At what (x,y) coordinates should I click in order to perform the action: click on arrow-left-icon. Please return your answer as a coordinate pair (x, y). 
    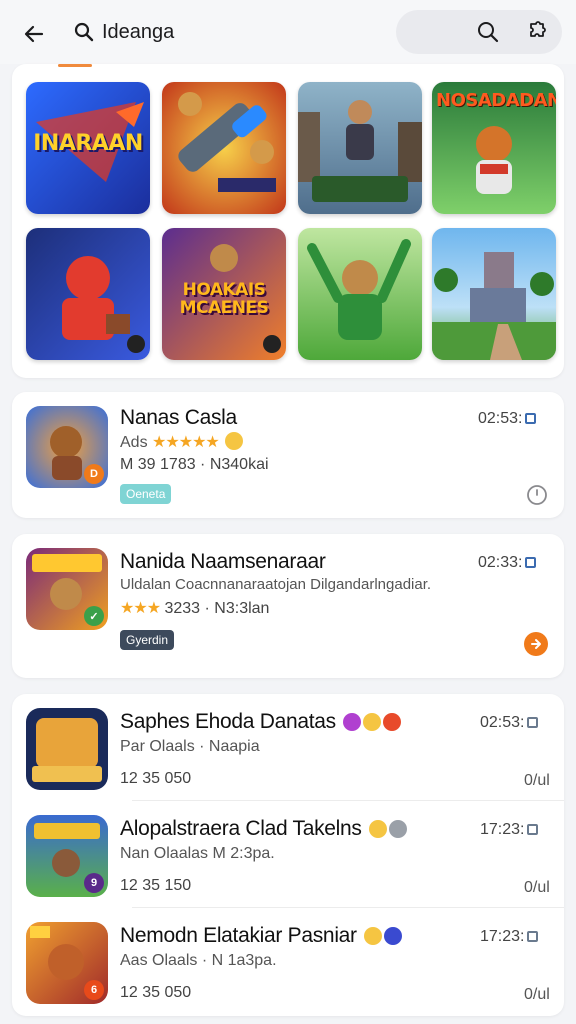
    Looking at the image, I should click on (34, 34).